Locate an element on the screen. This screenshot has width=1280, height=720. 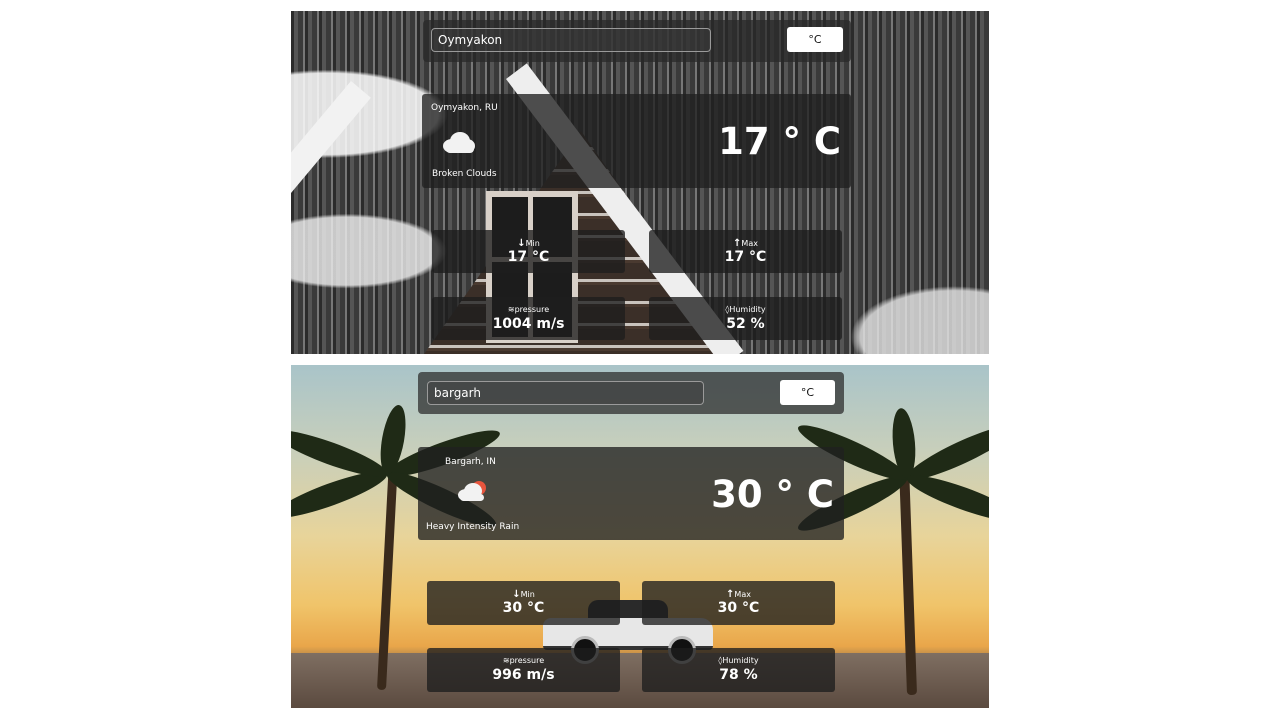
palm-tree-right is located at coordinates (891, 551).